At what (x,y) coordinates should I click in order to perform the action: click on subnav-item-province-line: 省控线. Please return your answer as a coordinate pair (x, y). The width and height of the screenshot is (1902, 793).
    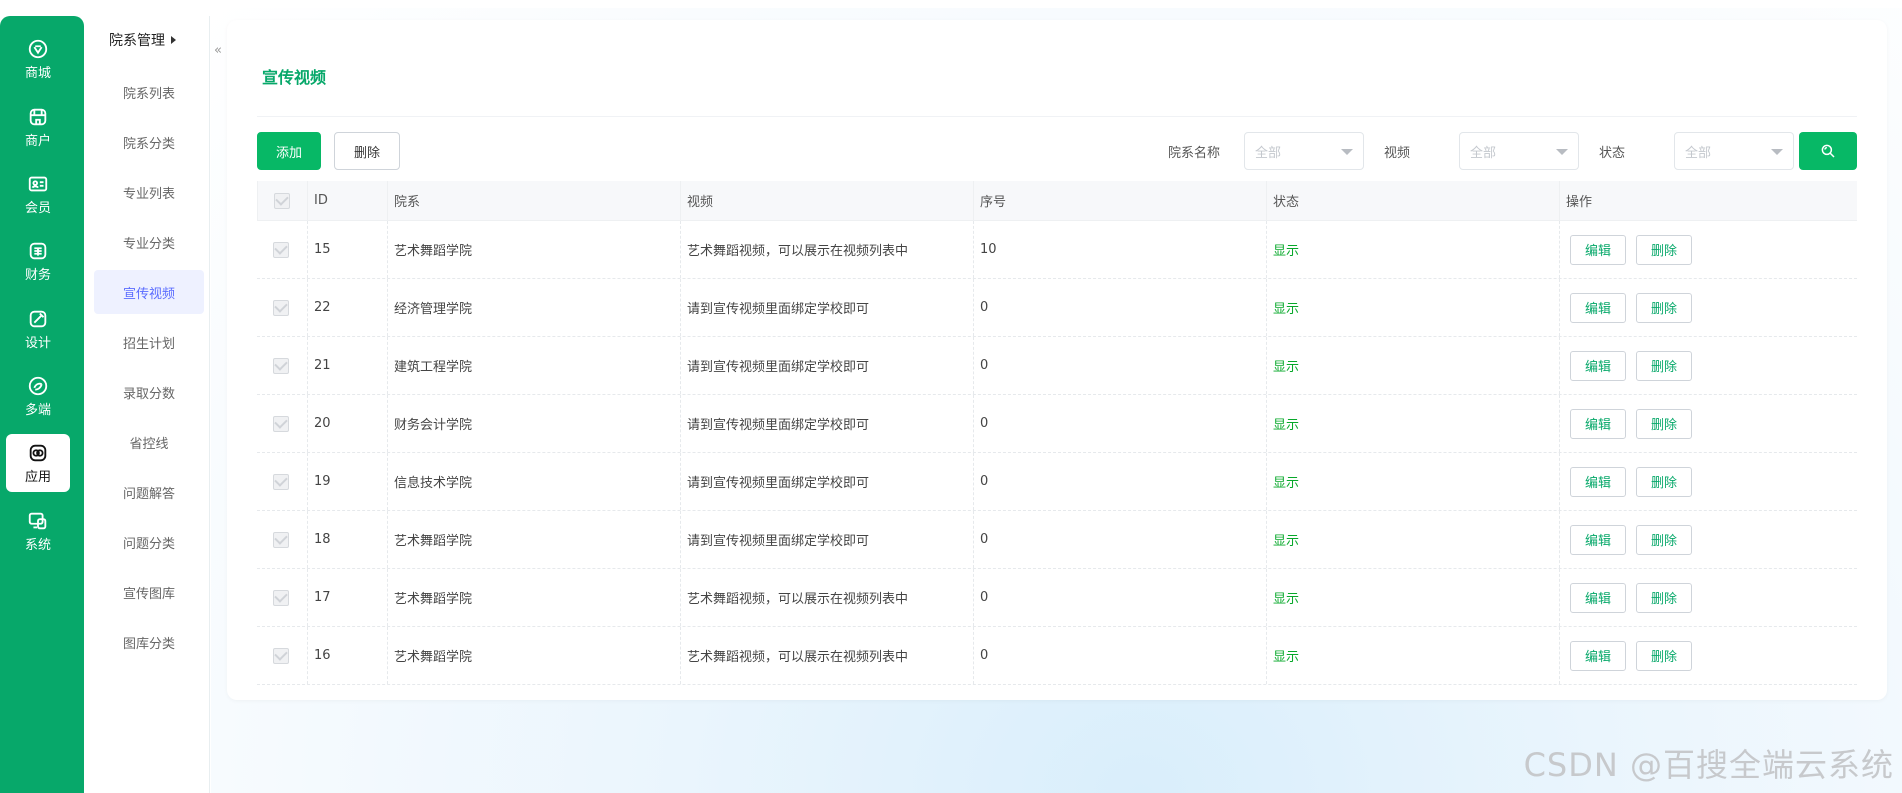
    Looking at the image, I should click on (149, 442).